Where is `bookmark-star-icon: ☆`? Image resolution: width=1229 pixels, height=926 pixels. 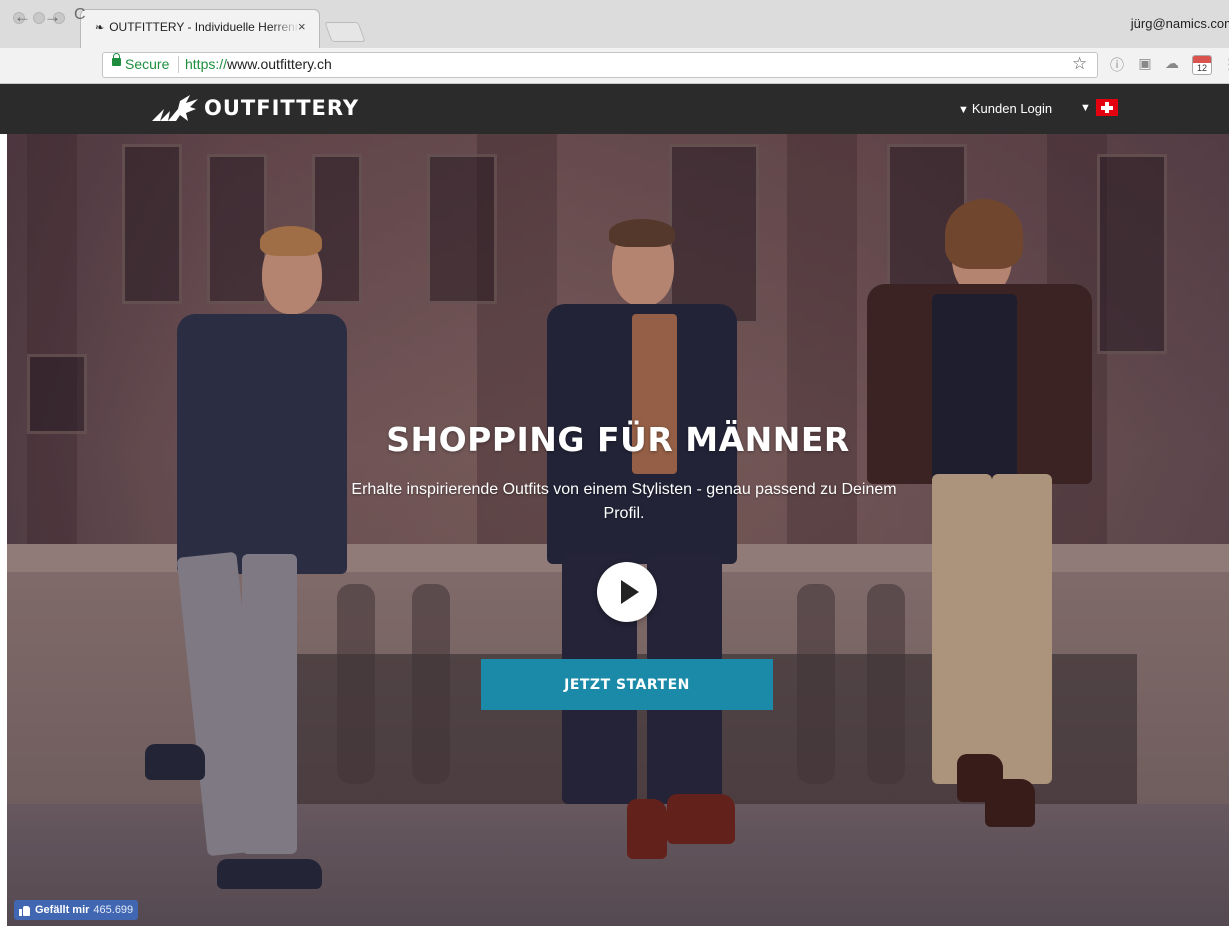
bookmark-star-icon: ☆ is located at coordinates (1079, 64).